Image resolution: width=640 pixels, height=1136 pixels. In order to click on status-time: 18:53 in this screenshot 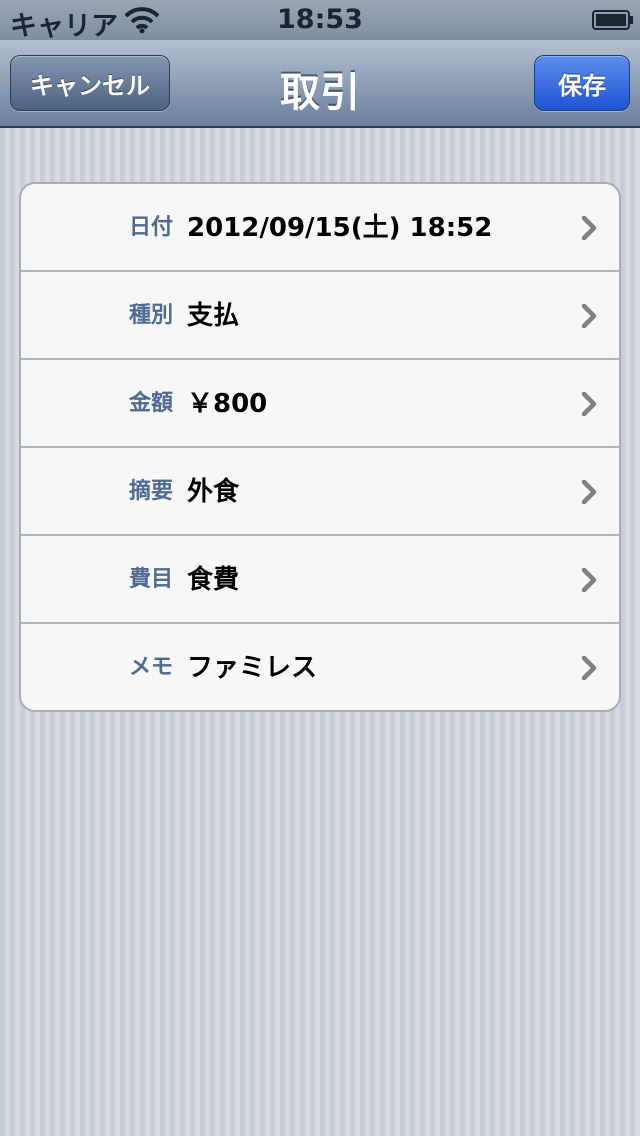, I will do `click(320, 19)`.